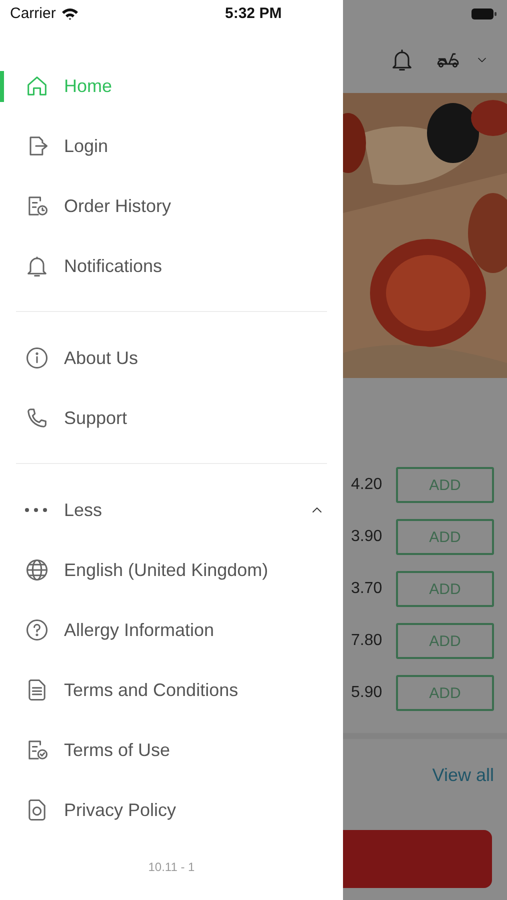 This screenshot has width=507, height=900. What do you see at coordinates (254, 13) in the screenshot?
I see `status-time: 5:32 PM` at bounding box center [254, 13].